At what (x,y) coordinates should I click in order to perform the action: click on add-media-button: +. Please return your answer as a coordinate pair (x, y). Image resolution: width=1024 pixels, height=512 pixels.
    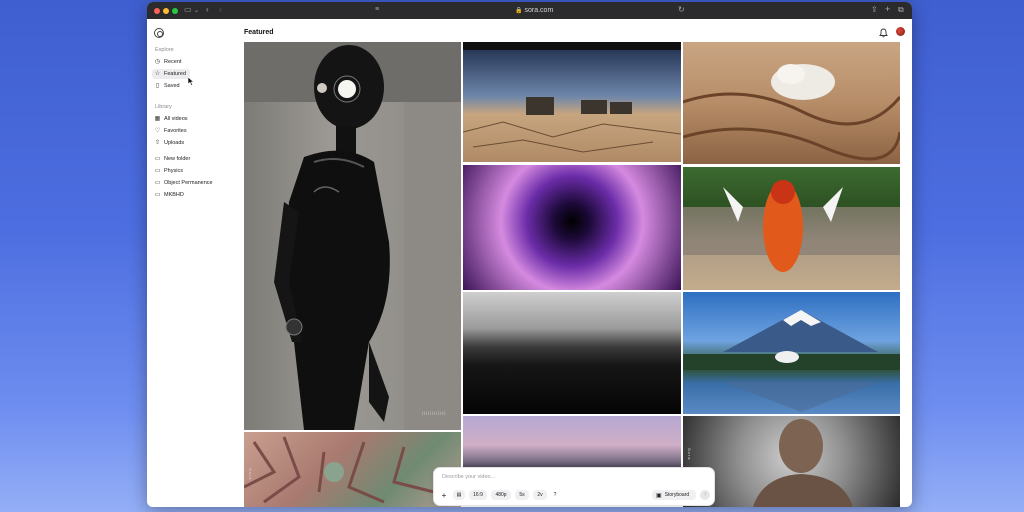
    Looking at the image, I should click on (444, 495).